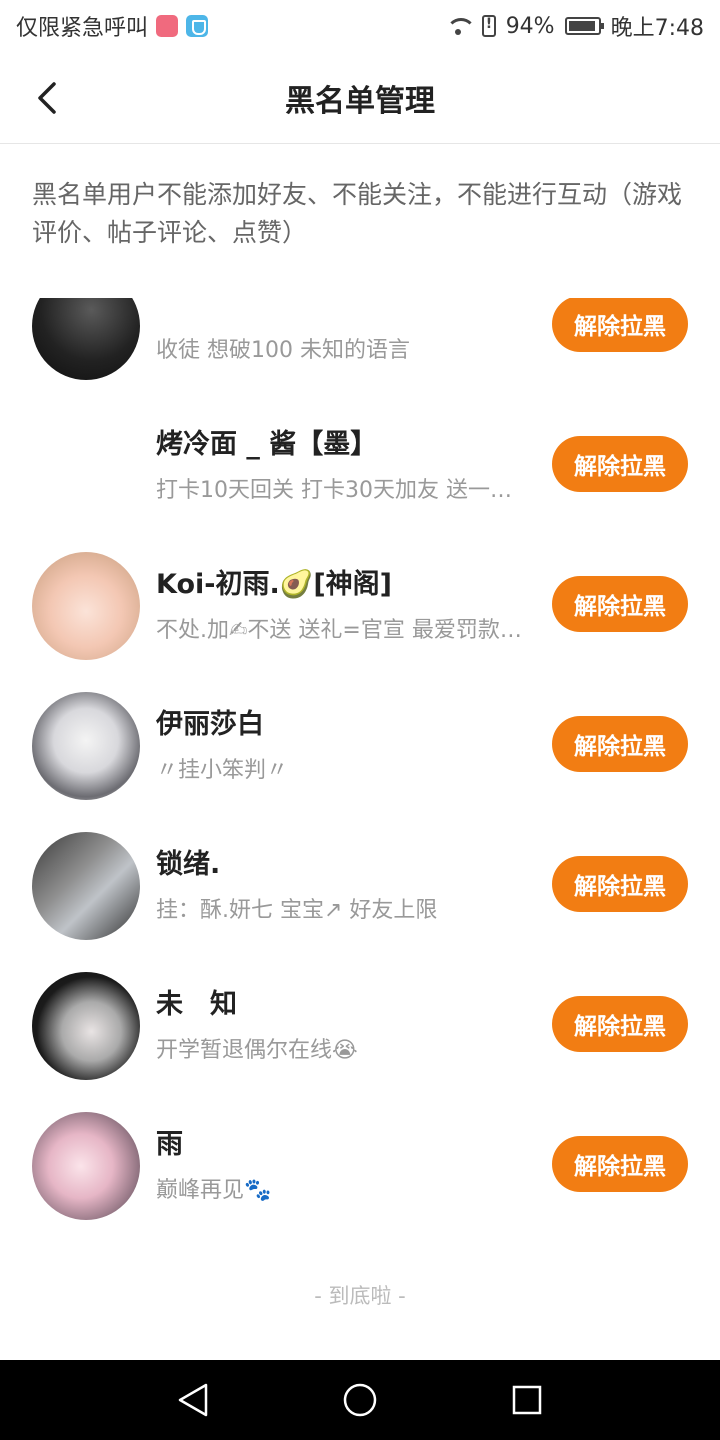 The image size is (720, 1440). I want to click on shield-icon, so click(197, 26).